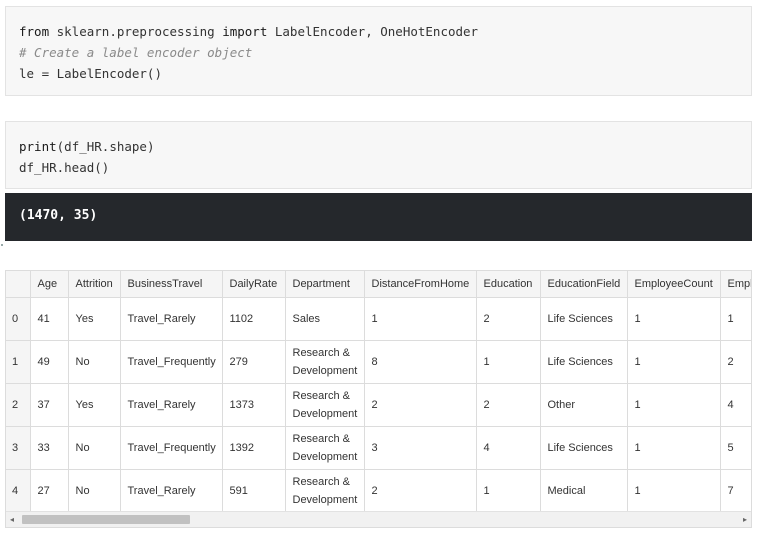  I want to click on keyword: from, so click(34, 31).